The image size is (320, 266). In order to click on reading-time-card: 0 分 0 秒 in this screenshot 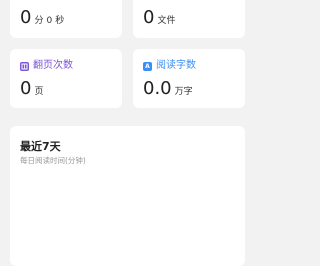, I will do `click(66, 19)`.